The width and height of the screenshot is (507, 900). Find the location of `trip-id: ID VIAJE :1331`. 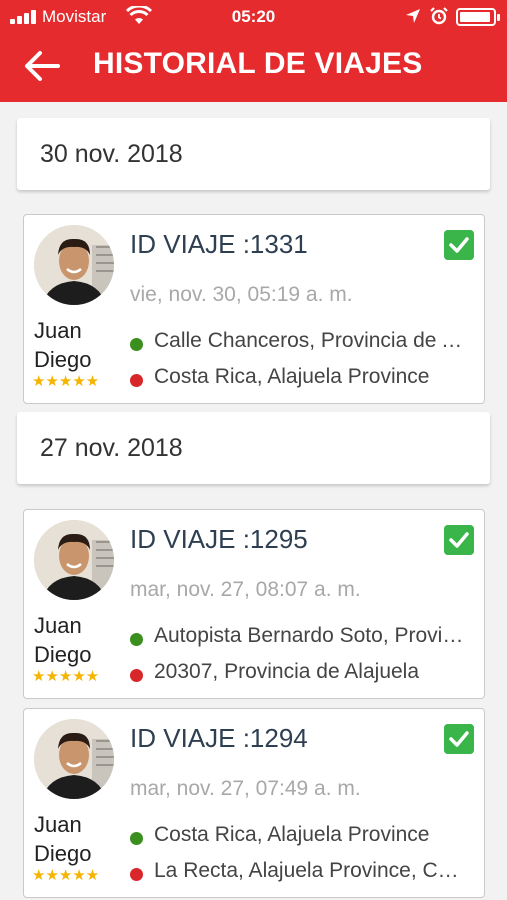

trip-id: ID VIAJE :1331 is located at coordinates (219, 244).